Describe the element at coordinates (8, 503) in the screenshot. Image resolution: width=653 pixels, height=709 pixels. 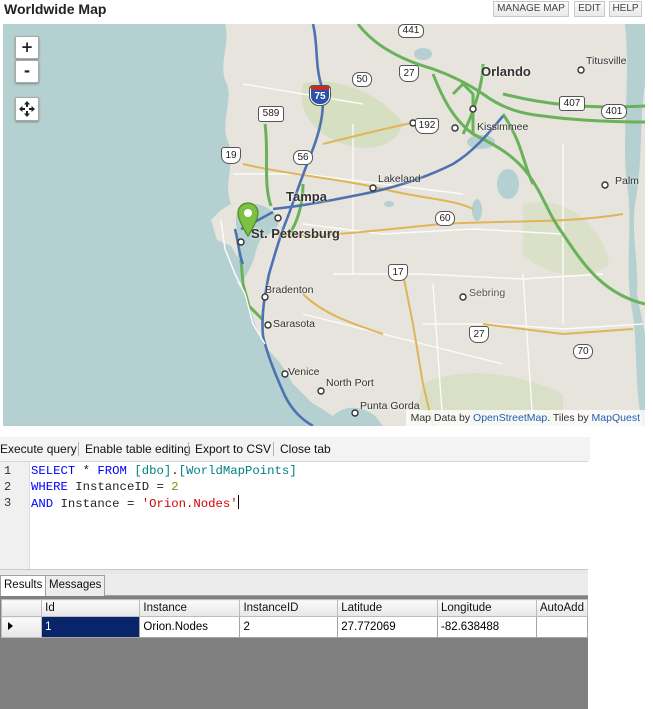
I see `line-number: 3` at that location.